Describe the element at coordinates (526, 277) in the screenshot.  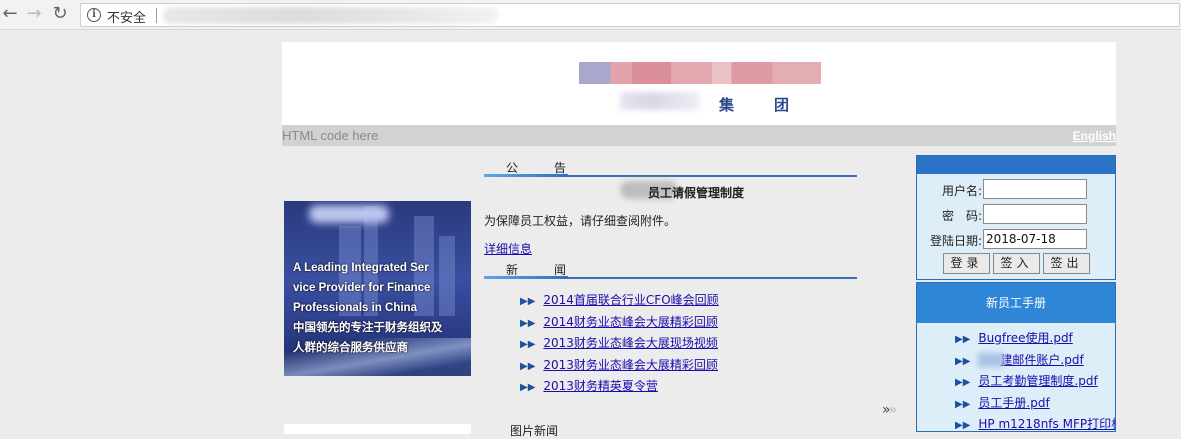
I see `news-accent` at that location.